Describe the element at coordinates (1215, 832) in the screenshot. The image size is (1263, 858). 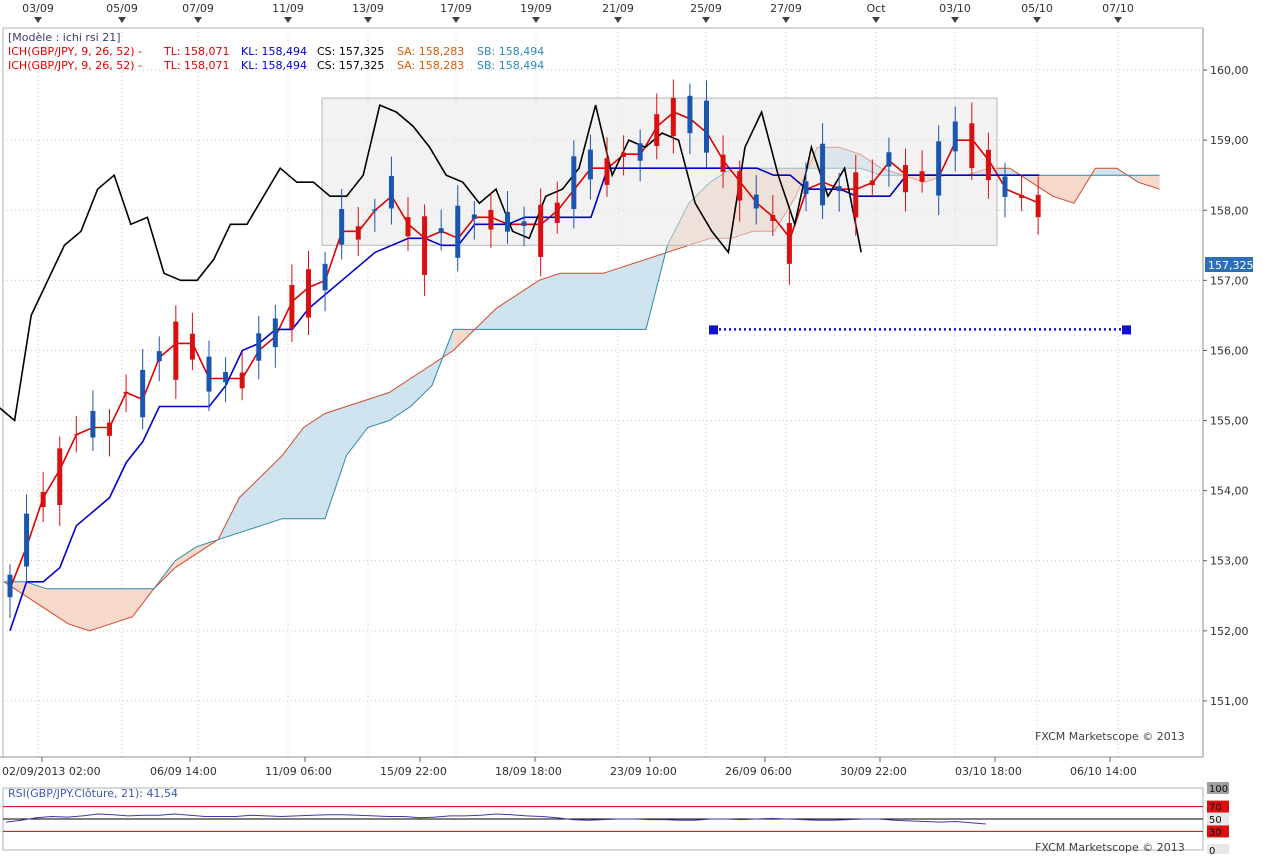
I see `rsi-axis-label: 30` at that location.